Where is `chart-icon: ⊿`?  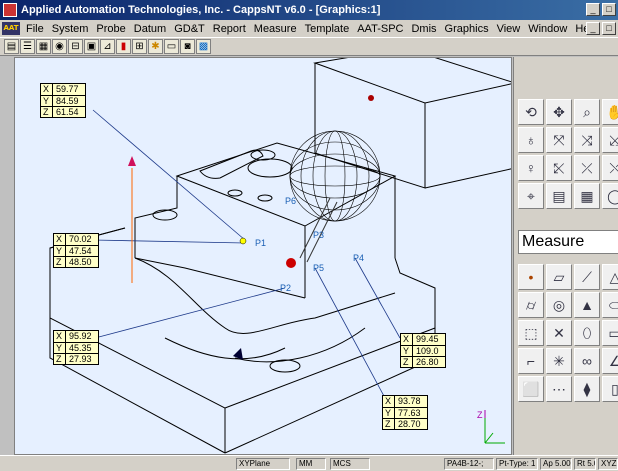 chart-icon: ⊿ is located at coordinates (107, 46).